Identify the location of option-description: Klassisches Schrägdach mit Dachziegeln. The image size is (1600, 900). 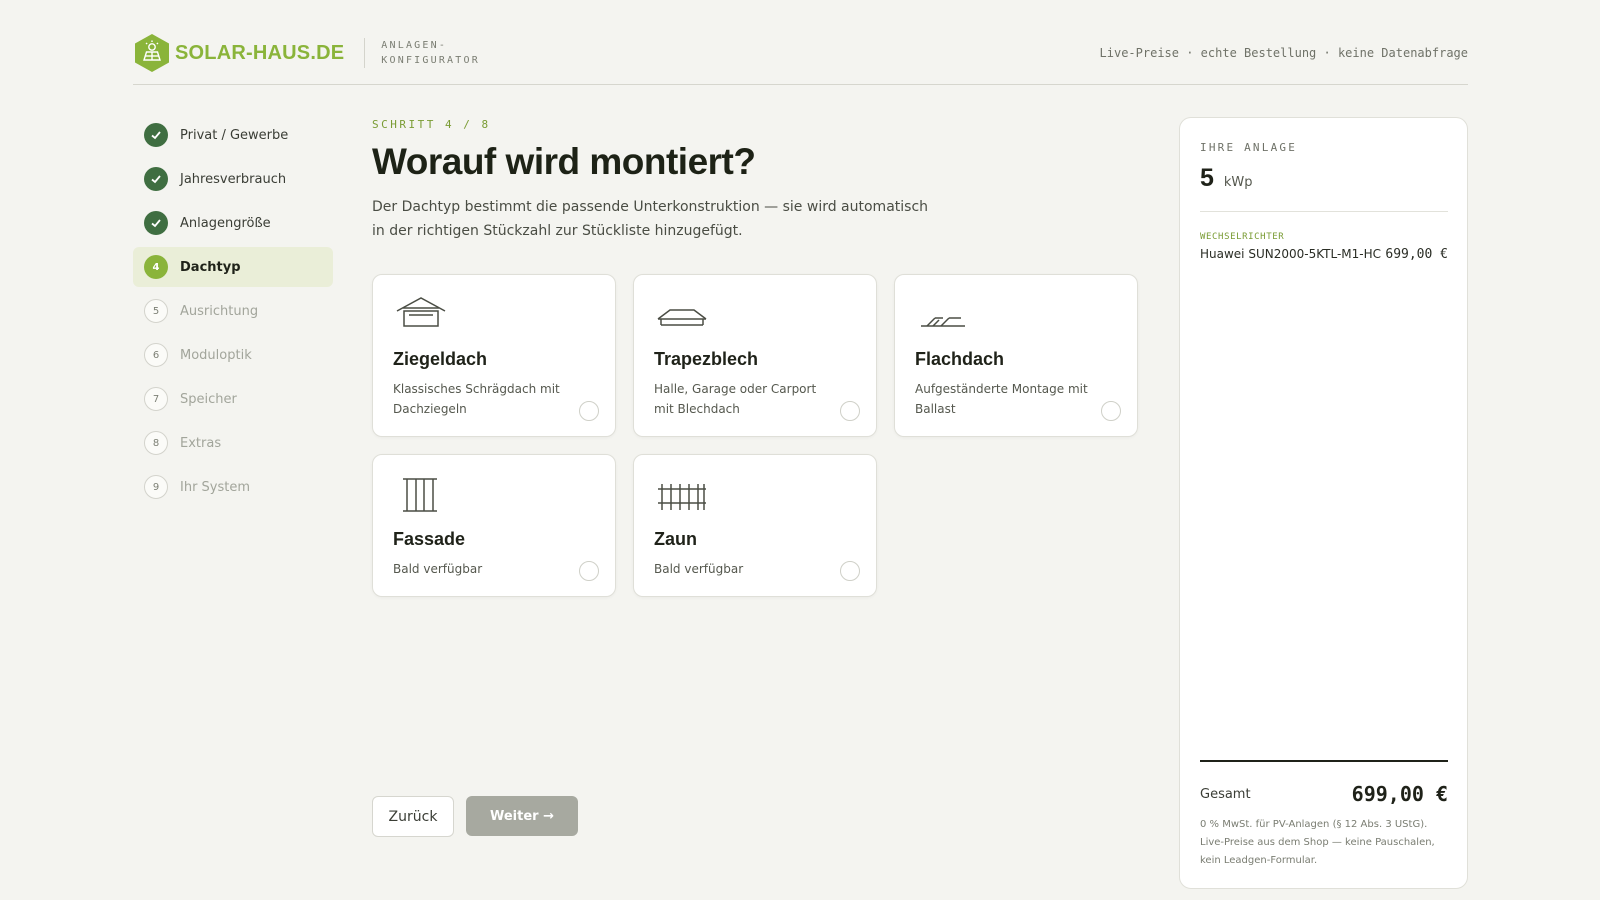
(476, 399).